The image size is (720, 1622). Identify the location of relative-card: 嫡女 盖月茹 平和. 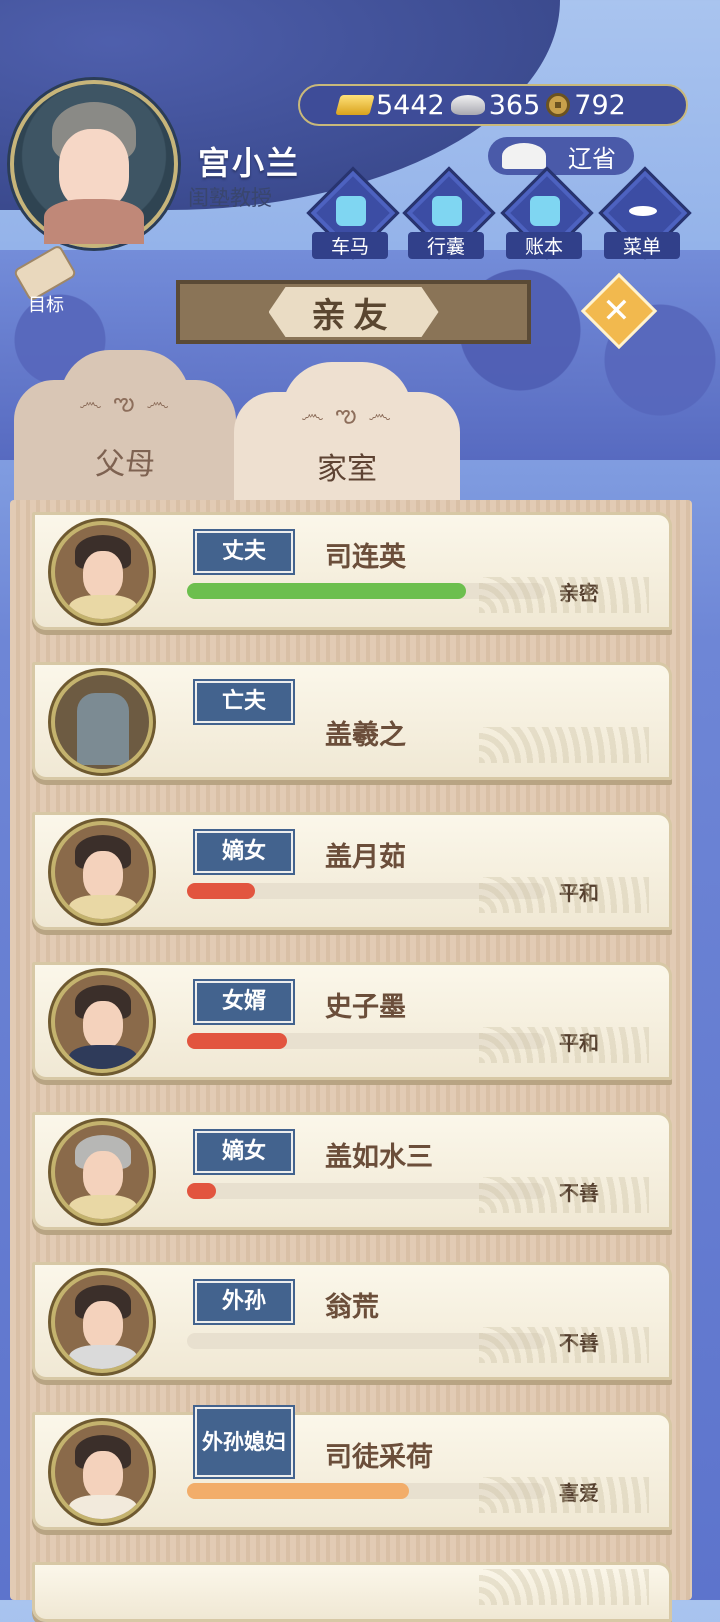
(352, 871).